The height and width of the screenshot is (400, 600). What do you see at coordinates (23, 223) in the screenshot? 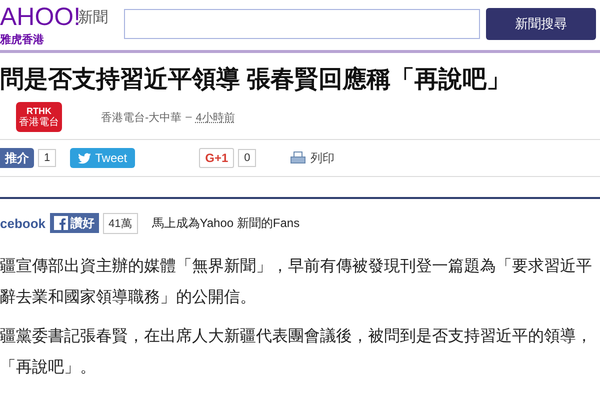
I see `facebook-label: cebook` at bounding box center [23, 223].